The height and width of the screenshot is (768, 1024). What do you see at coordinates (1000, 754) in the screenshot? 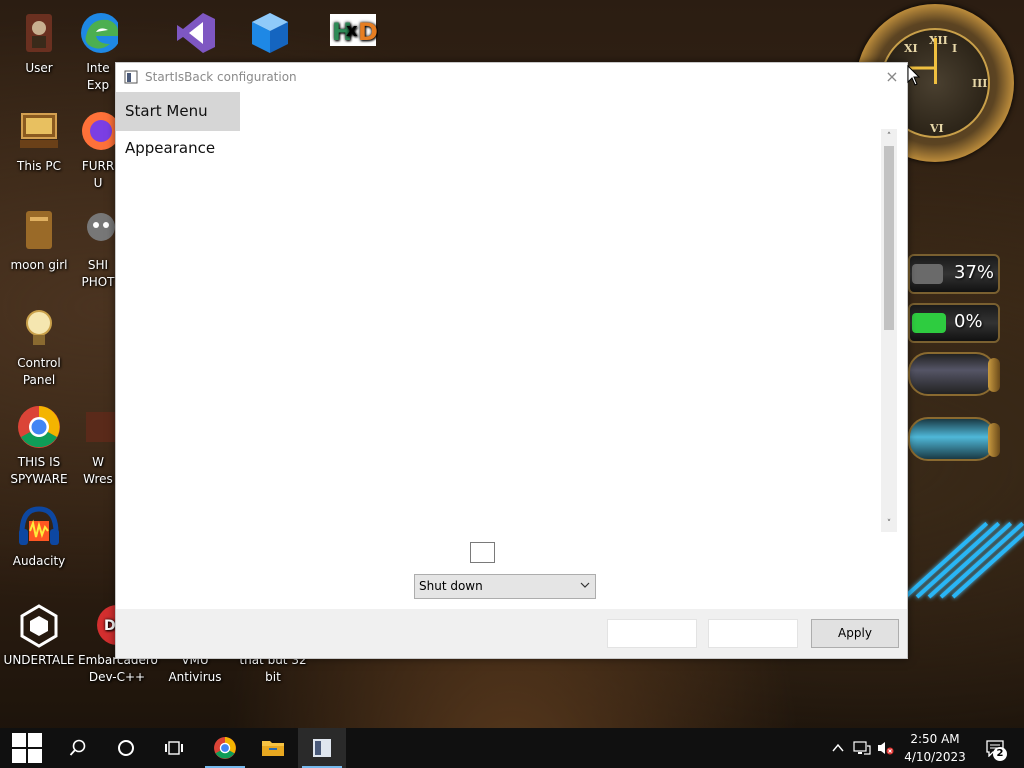
I see `notification-count-badge: 2` at bounding box center [1000, 754].